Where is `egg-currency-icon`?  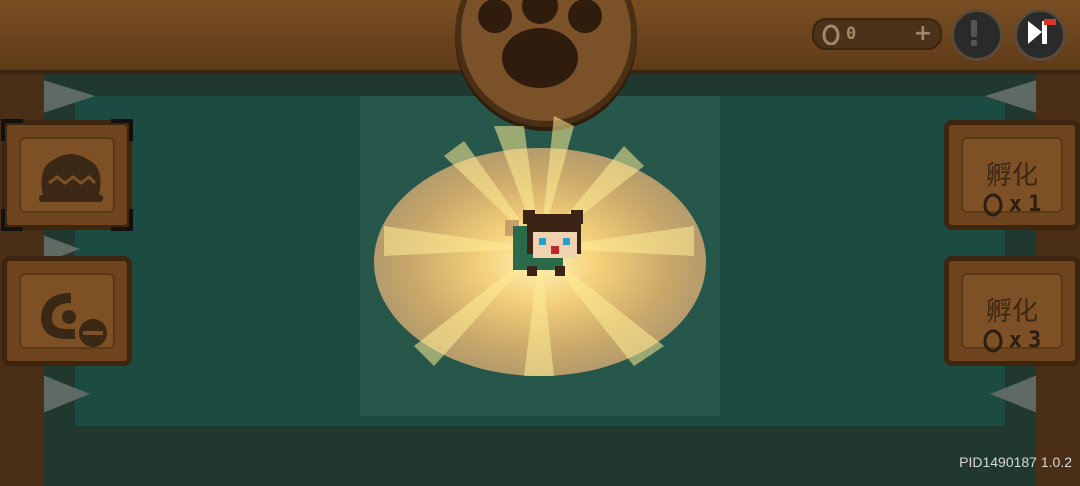
egg-currency-icon is located at coordinates (831, 34).